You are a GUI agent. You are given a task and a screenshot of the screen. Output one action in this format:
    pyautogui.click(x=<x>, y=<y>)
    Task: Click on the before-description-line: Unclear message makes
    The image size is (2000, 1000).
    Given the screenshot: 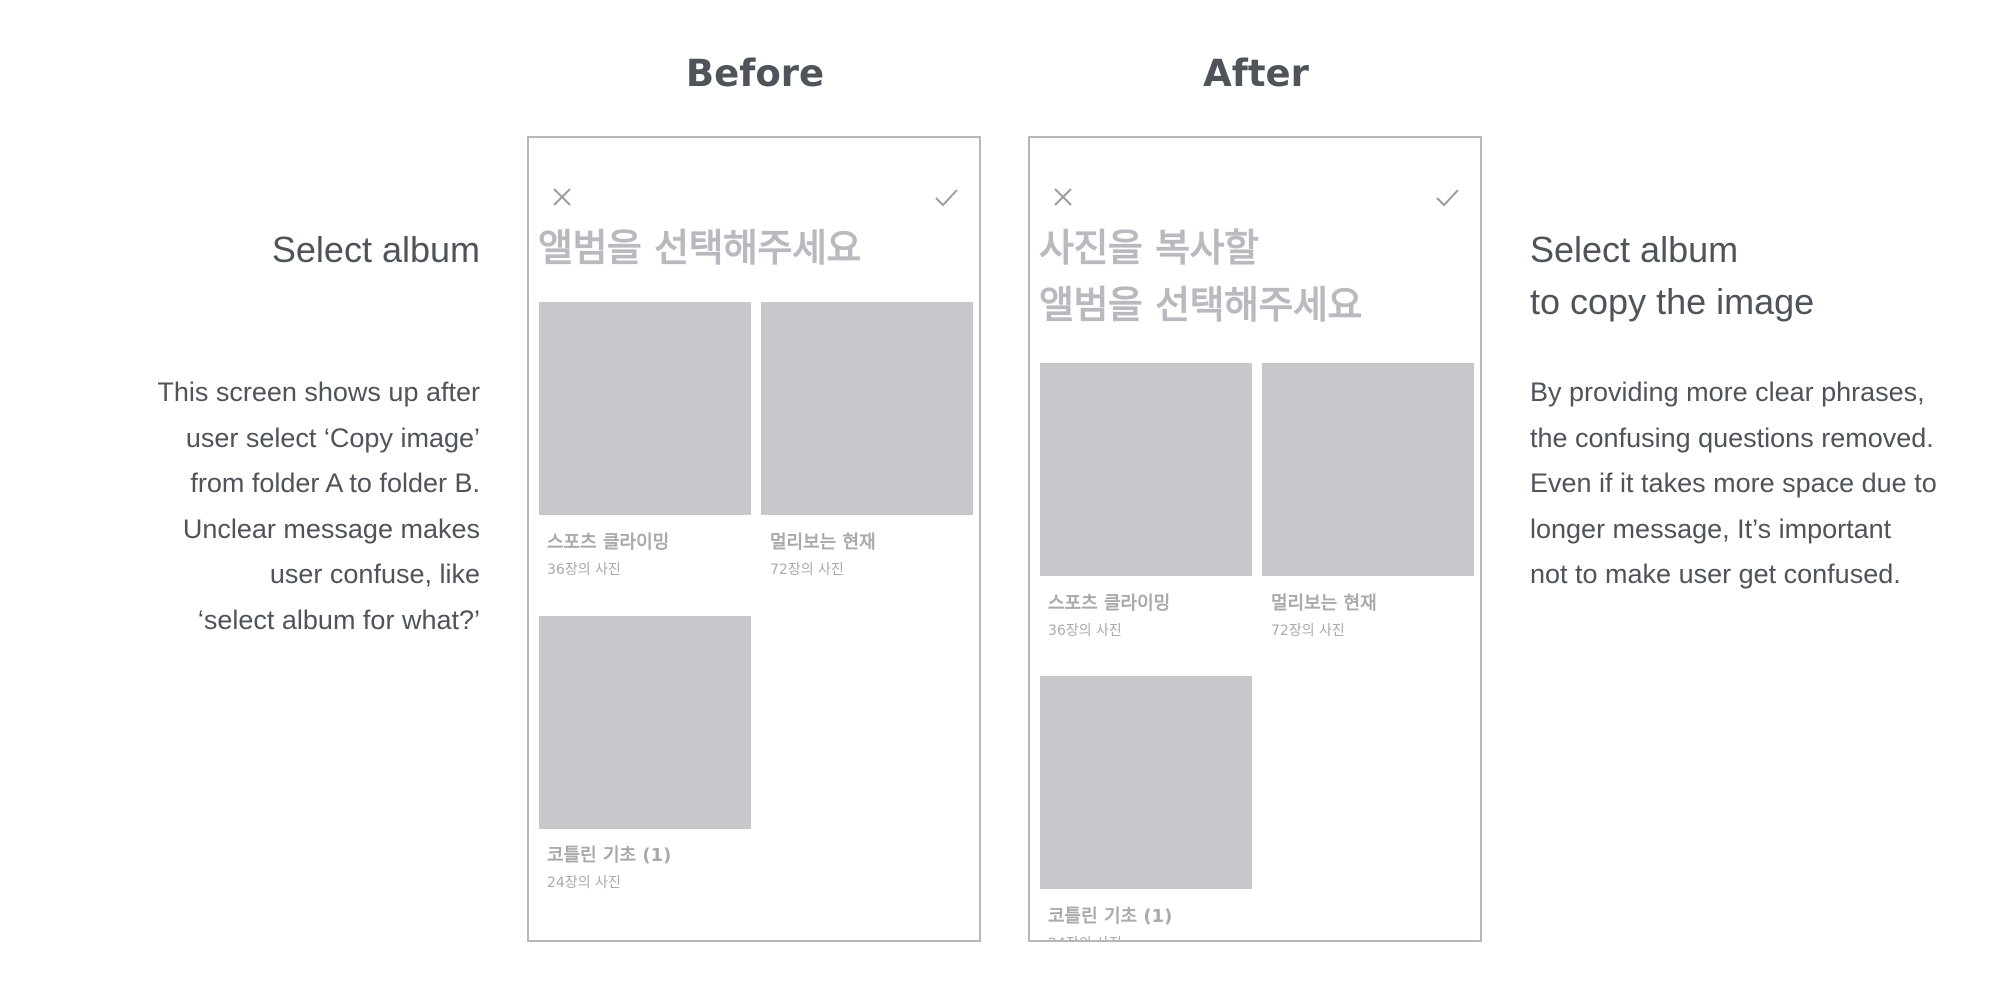 What is the action you would take?
    pyautogui.click(x=331, y=528)
    